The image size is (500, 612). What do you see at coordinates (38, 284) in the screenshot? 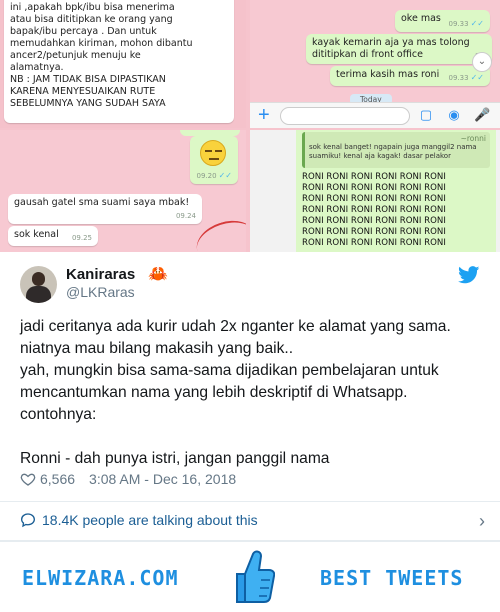
I see `avatar` at bounding box center [38, 284].